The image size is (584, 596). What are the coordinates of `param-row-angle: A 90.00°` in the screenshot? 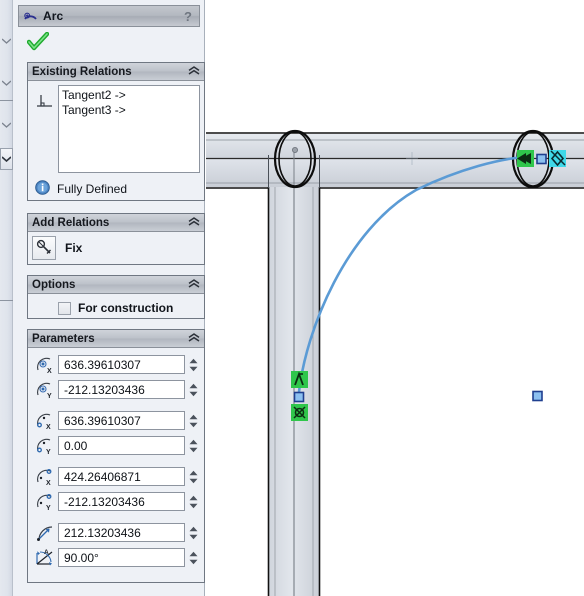 It's located at (116, 557).